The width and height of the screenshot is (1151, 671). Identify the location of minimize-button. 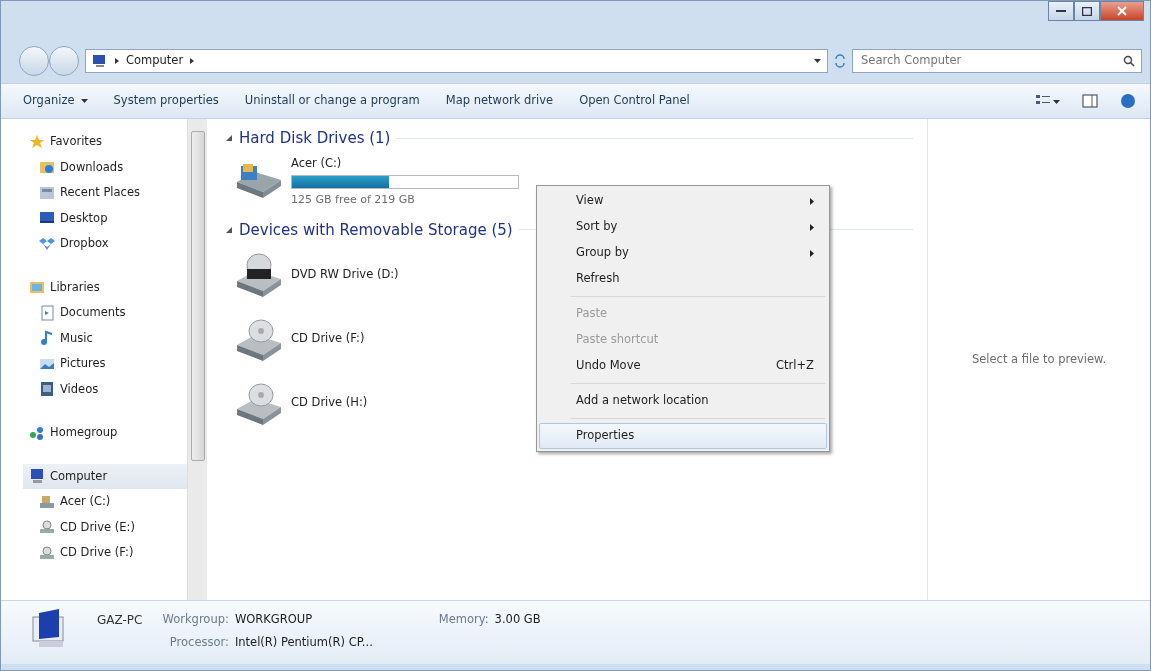
(1061, 11).